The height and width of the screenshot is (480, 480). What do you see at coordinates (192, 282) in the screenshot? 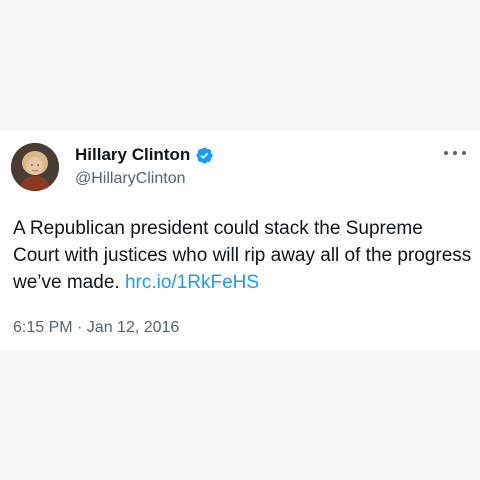
I see `tweet-link: hrc.io/1RkFeHS` at bounding box center [192, 282].